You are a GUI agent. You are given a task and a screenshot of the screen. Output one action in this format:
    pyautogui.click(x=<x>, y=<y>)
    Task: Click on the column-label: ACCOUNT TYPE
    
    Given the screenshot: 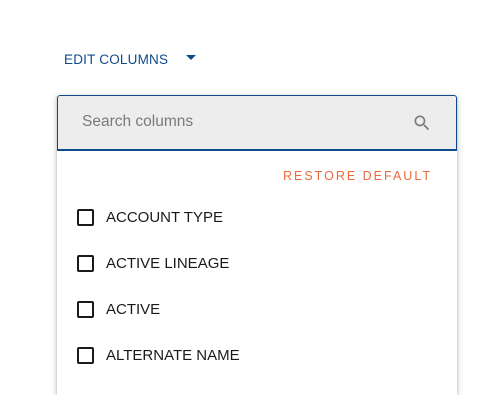 What is the action you would take?
    pyautogui.click(x=164, y=217)
    